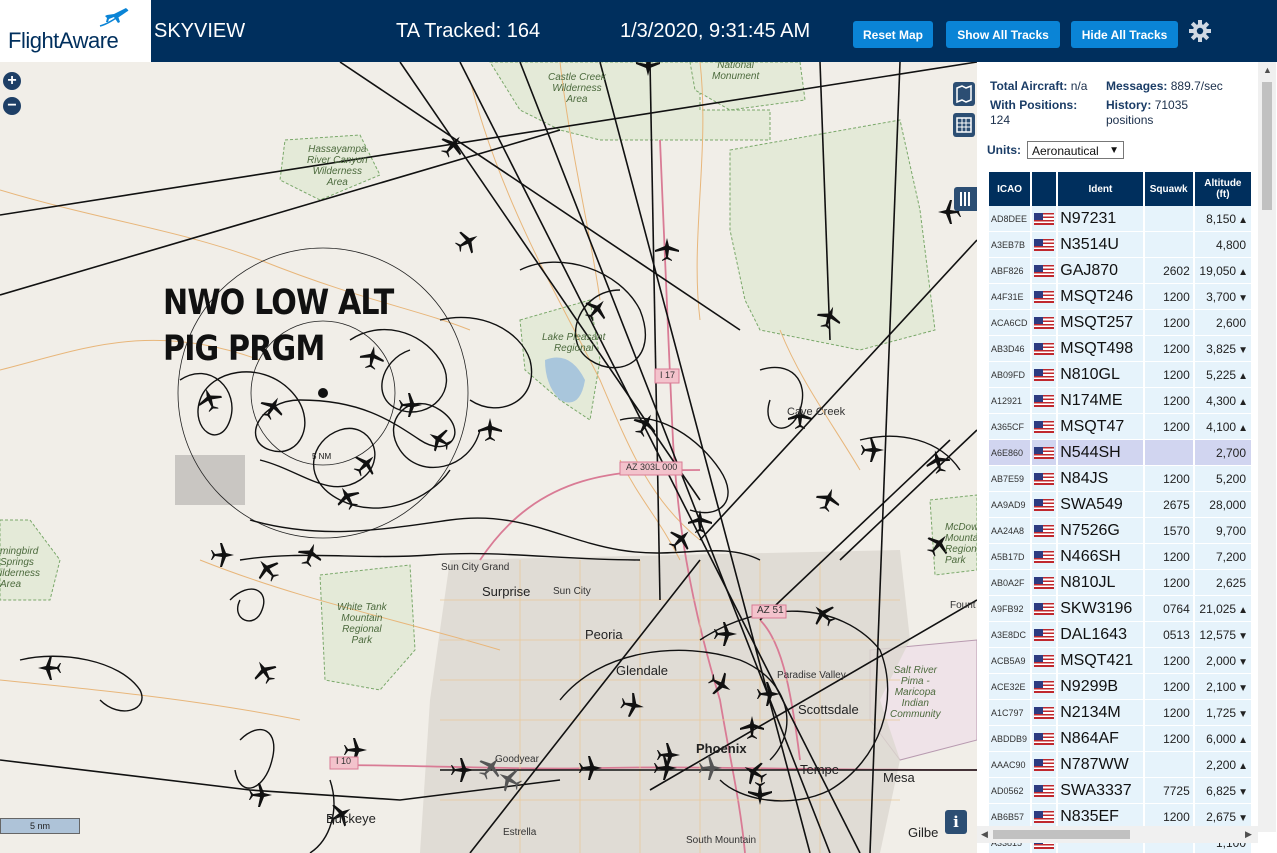 Image resolution: width=1277 pixels, height=853 pixels. What do you see at coordinates (1230, 530) in the screenshot?
I see `altitude-value: 9,700` at bounding box center [1230, 530].